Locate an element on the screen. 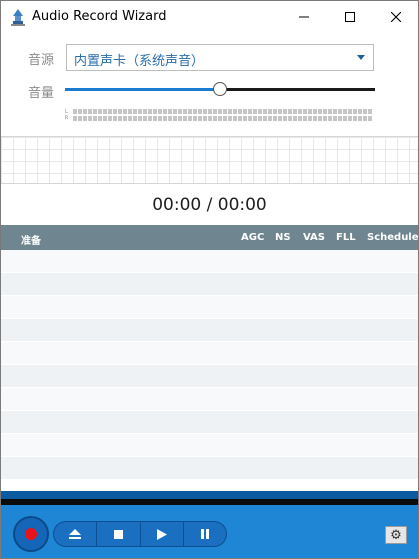 The height and width of the screenshot is (559, 419). stop-button is located at coordinates (119, 534).